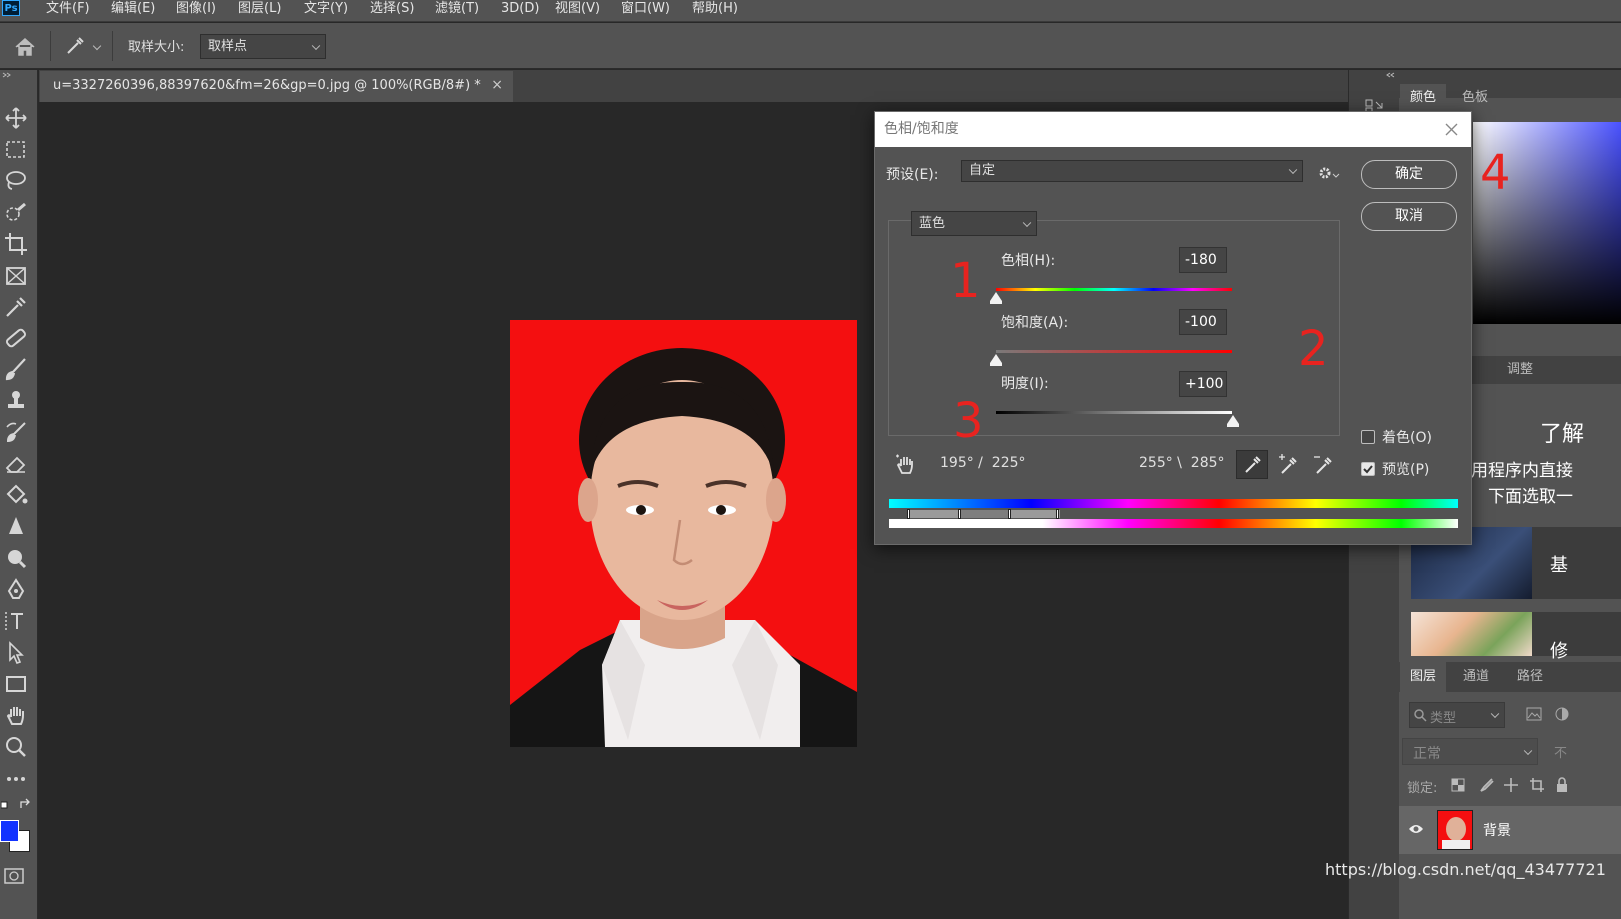 The width and height of the screenshot is (1621, 919). I want to click on paint-bucket-icon, so click(16, 495).